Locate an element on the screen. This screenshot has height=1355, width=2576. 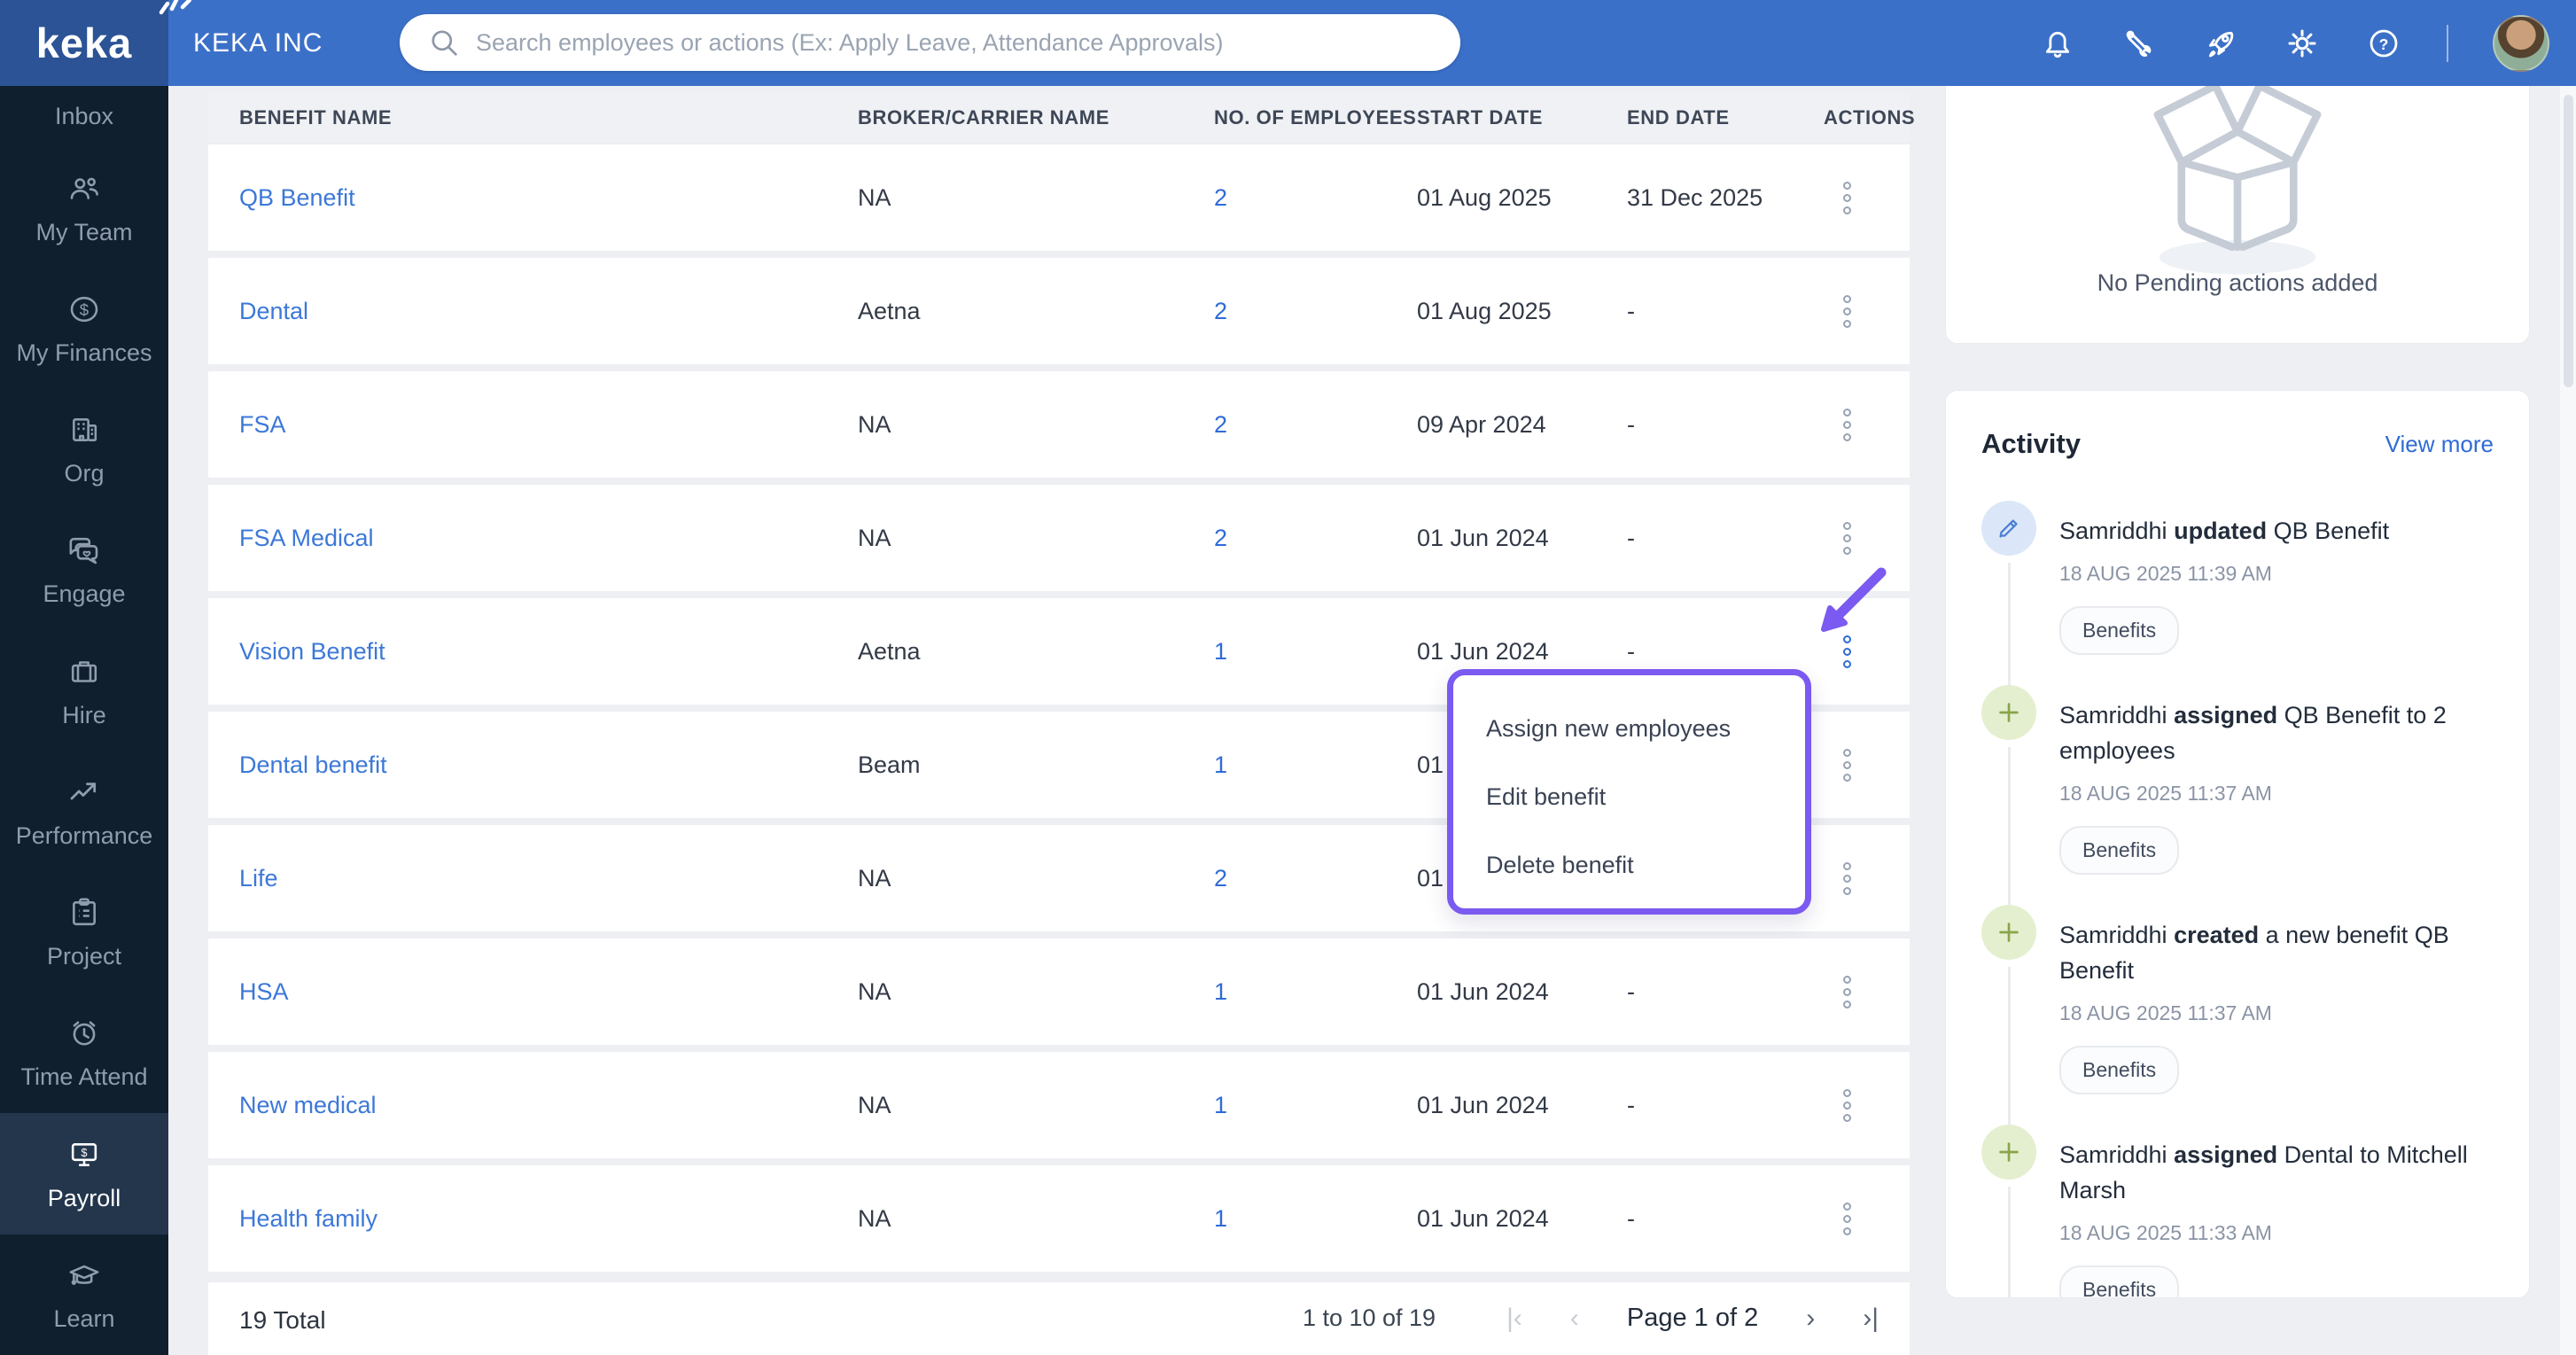
benefit-name-link: Dental benefit is located at coordinates (549, 765).